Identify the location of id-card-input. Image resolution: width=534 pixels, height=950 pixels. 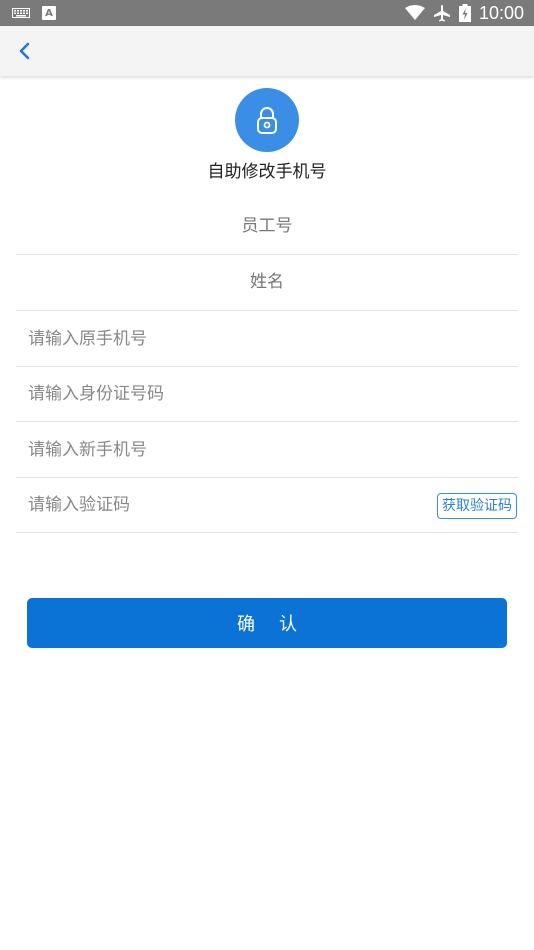
(218, 393).